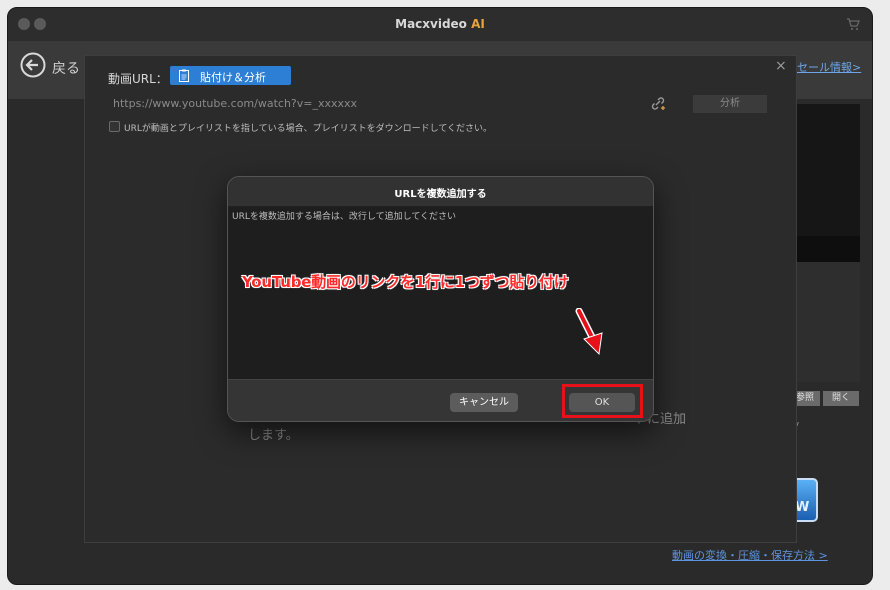 Image resolution: width=890 pixels, height=590 pixels. I want to click on back-label: 戻る, so click(66, 68).